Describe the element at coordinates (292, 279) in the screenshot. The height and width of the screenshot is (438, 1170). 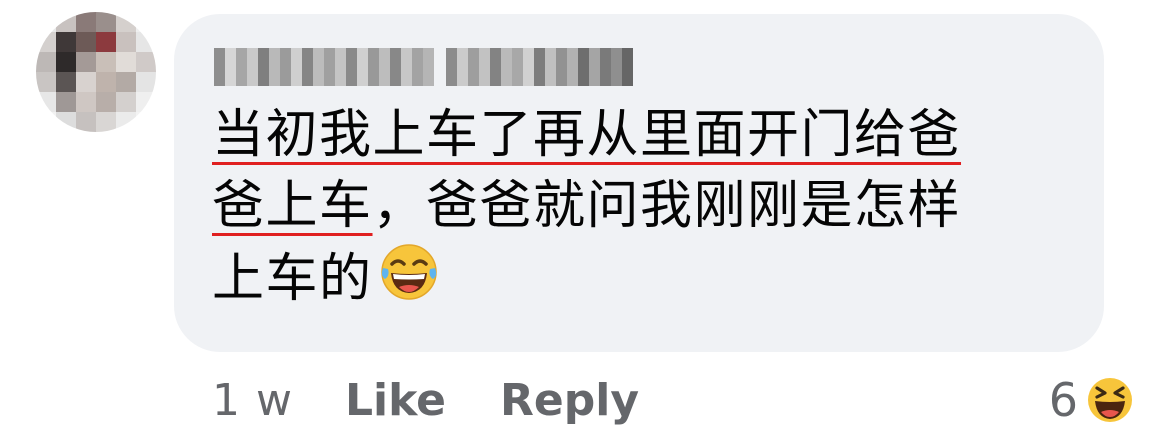
I see `plain-text: 上车的` at that location.